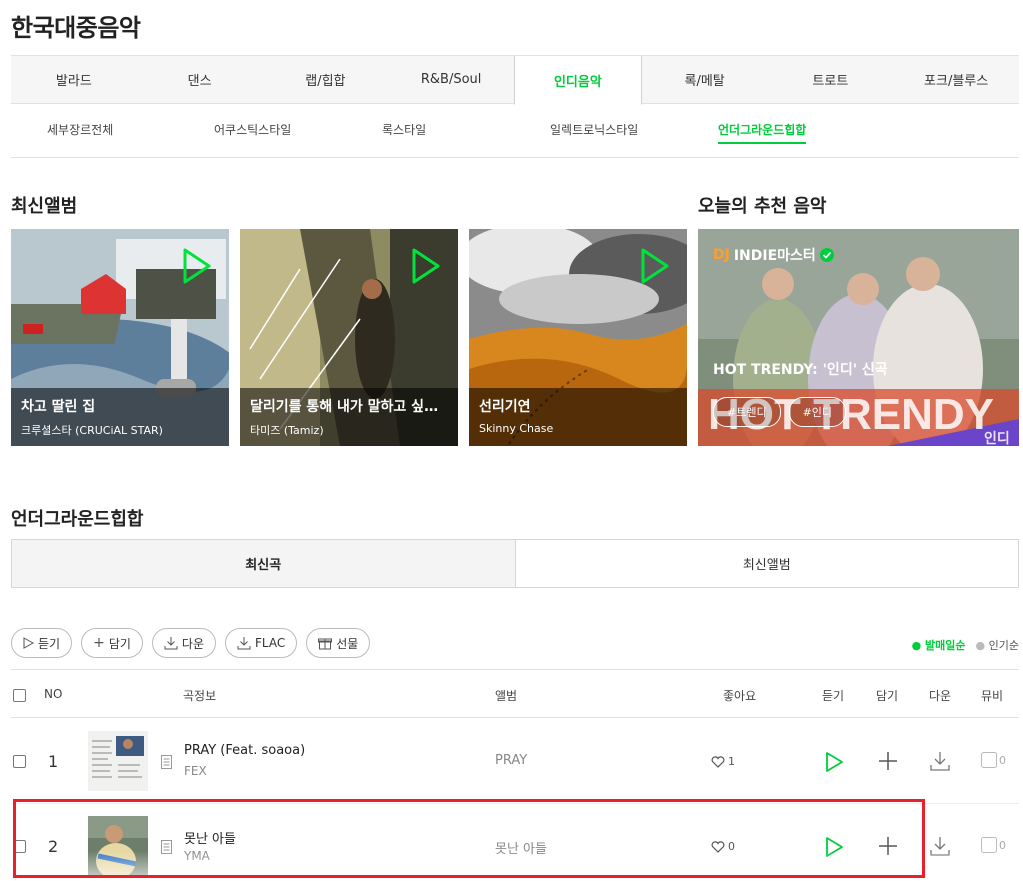  I want to click on gift-icon, so click(325, 644).